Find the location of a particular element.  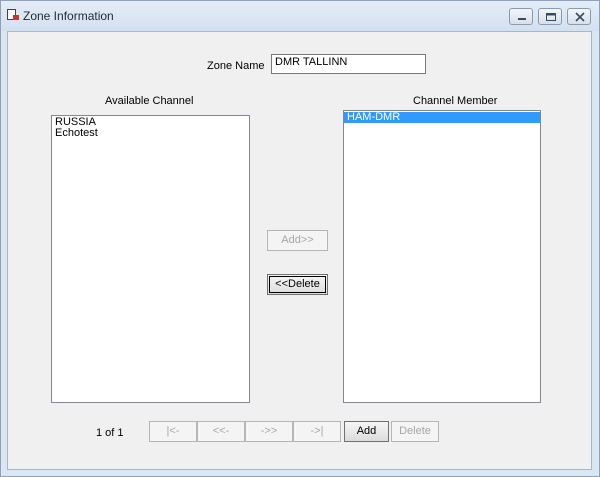

window-title: Zone Information is located at coordinates (68, 16).